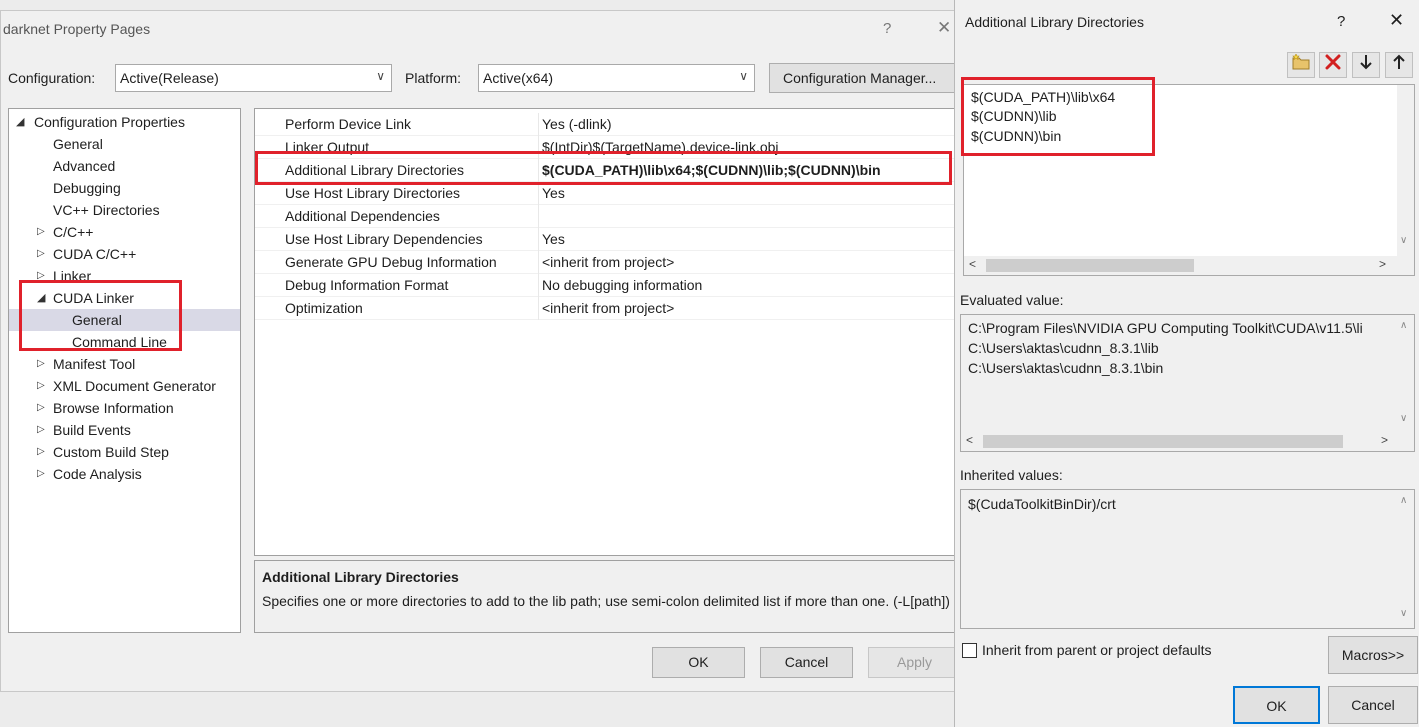 This screenshot has height=727, width=1419. What do you see at coordinates (969, 650) in the screenshot?
I see `inherit-checkbox` at bounding box center [969, 650].